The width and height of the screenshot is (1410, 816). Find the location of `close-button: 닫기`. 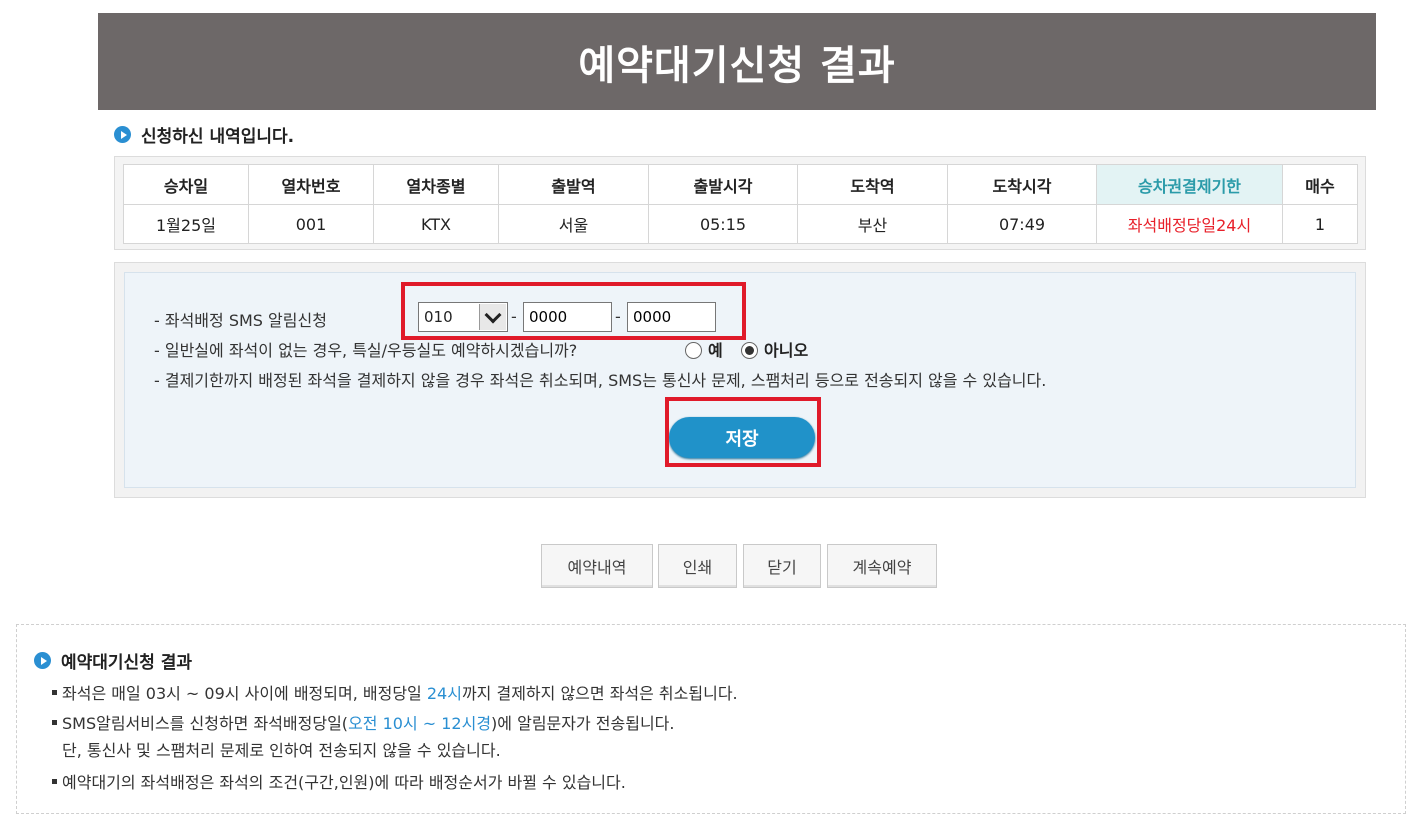

close-button: 닫기 is located at coordinates (782, 566).